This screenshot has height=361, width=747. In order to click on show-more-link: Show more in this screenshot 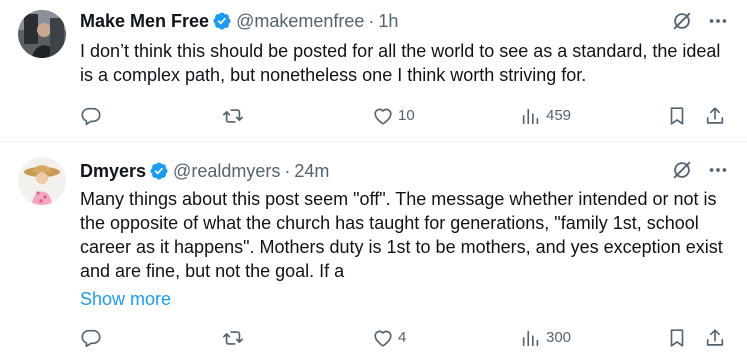, I will do `click(125, 299)`.